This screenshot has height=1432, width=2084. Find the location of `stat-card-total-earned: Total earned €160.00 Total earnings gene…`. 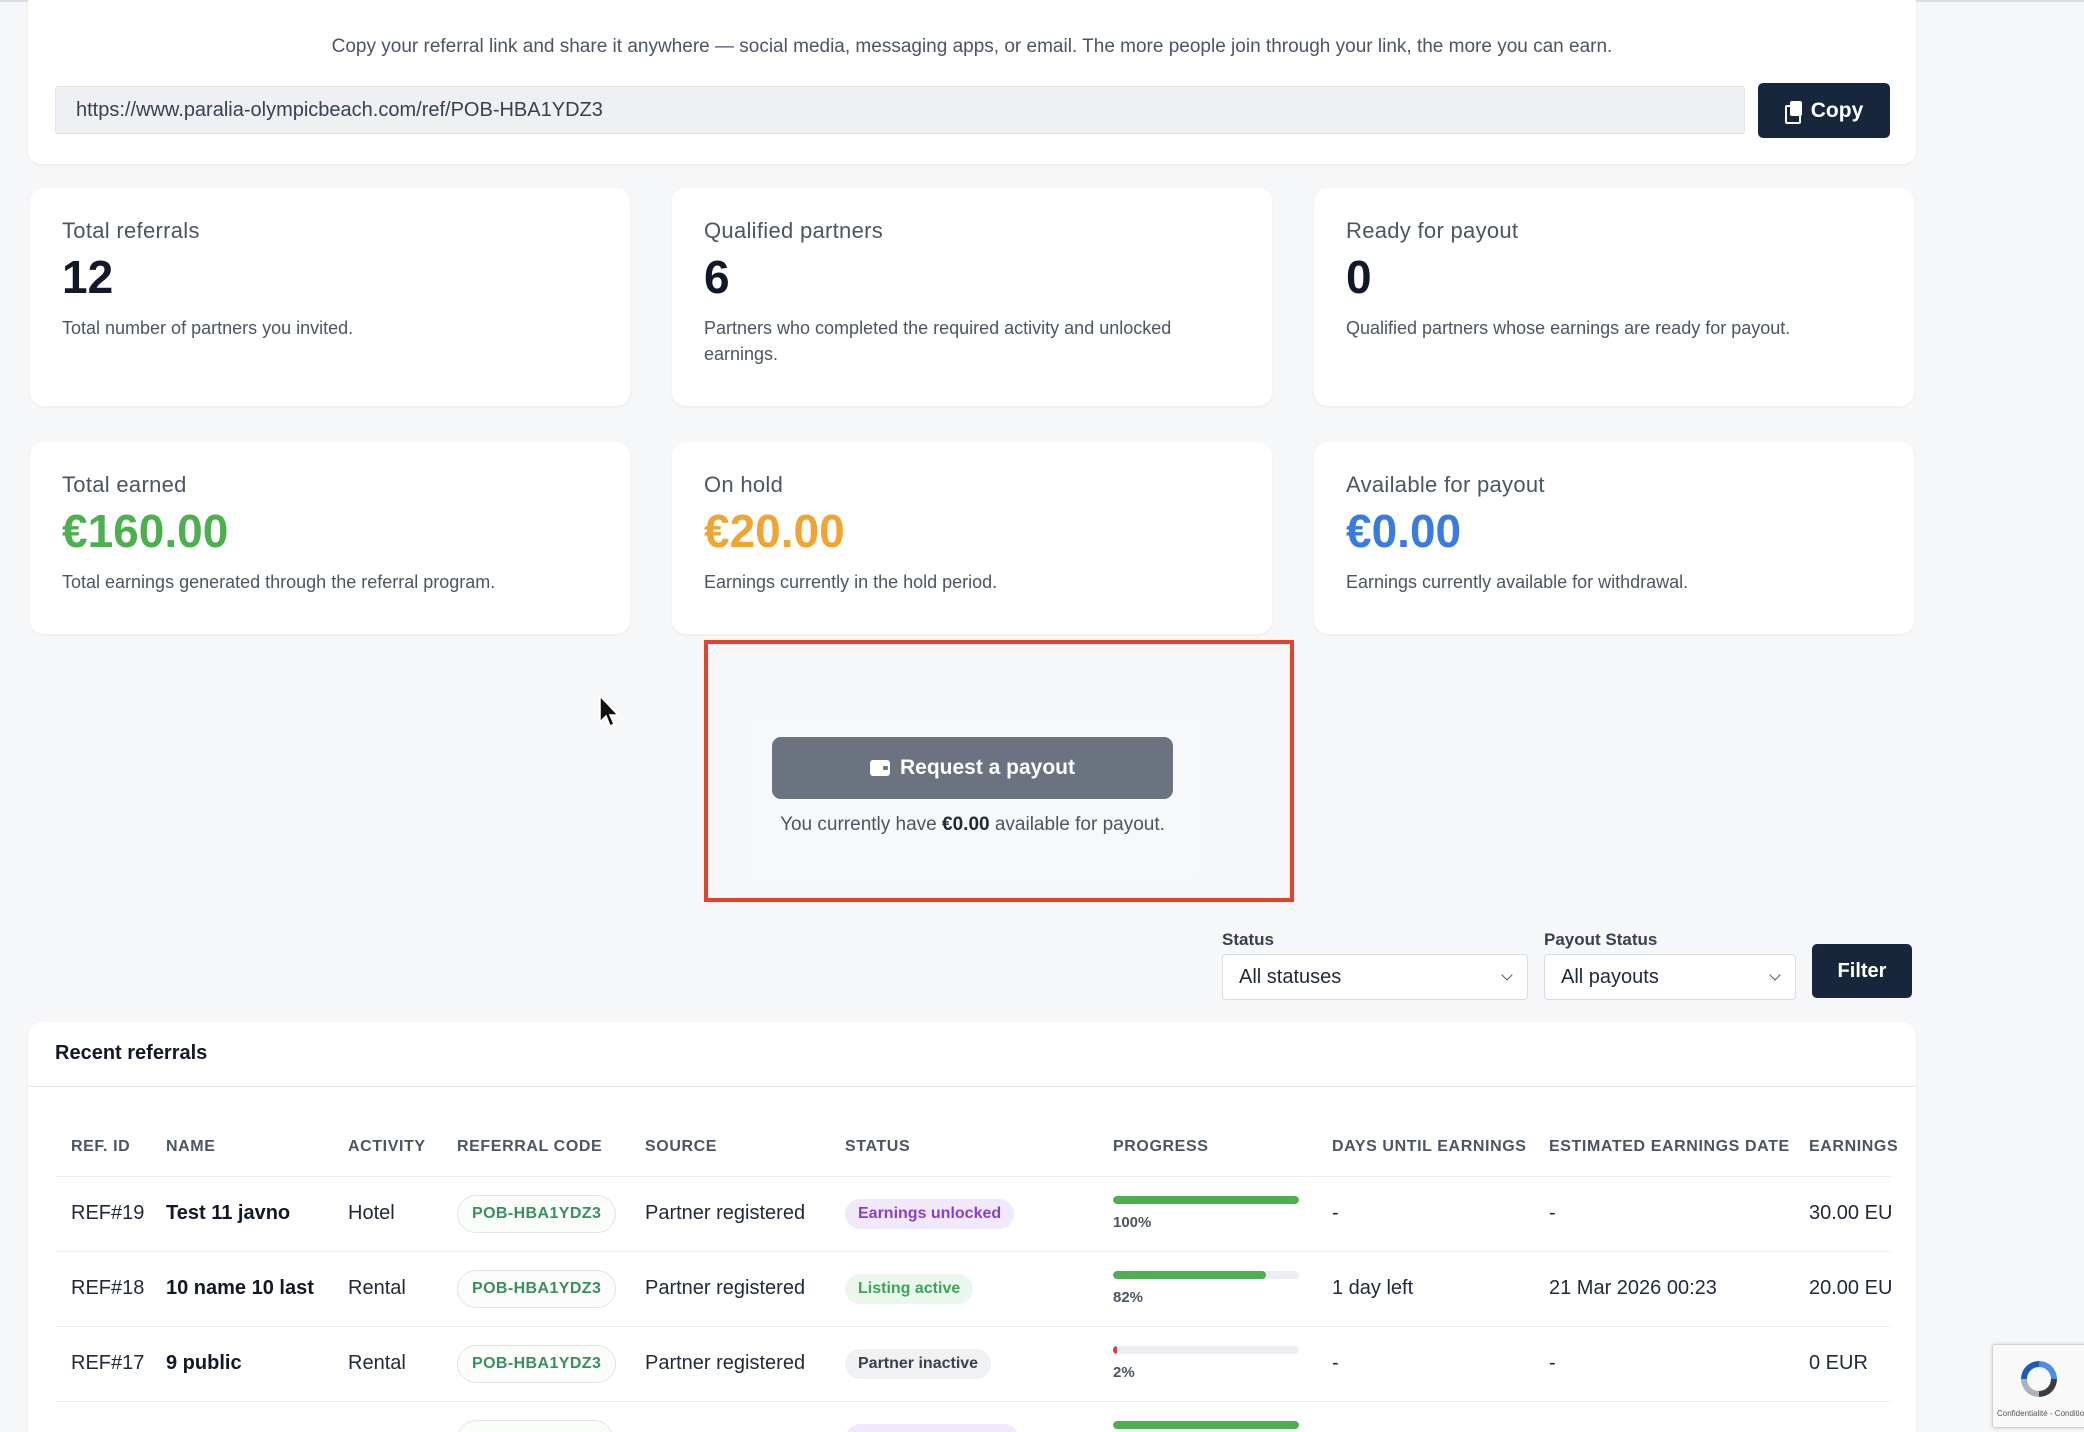

stat-card-total-earned: Total earned €160.00 Total earnings gene… is located at coordinates (330, 538).